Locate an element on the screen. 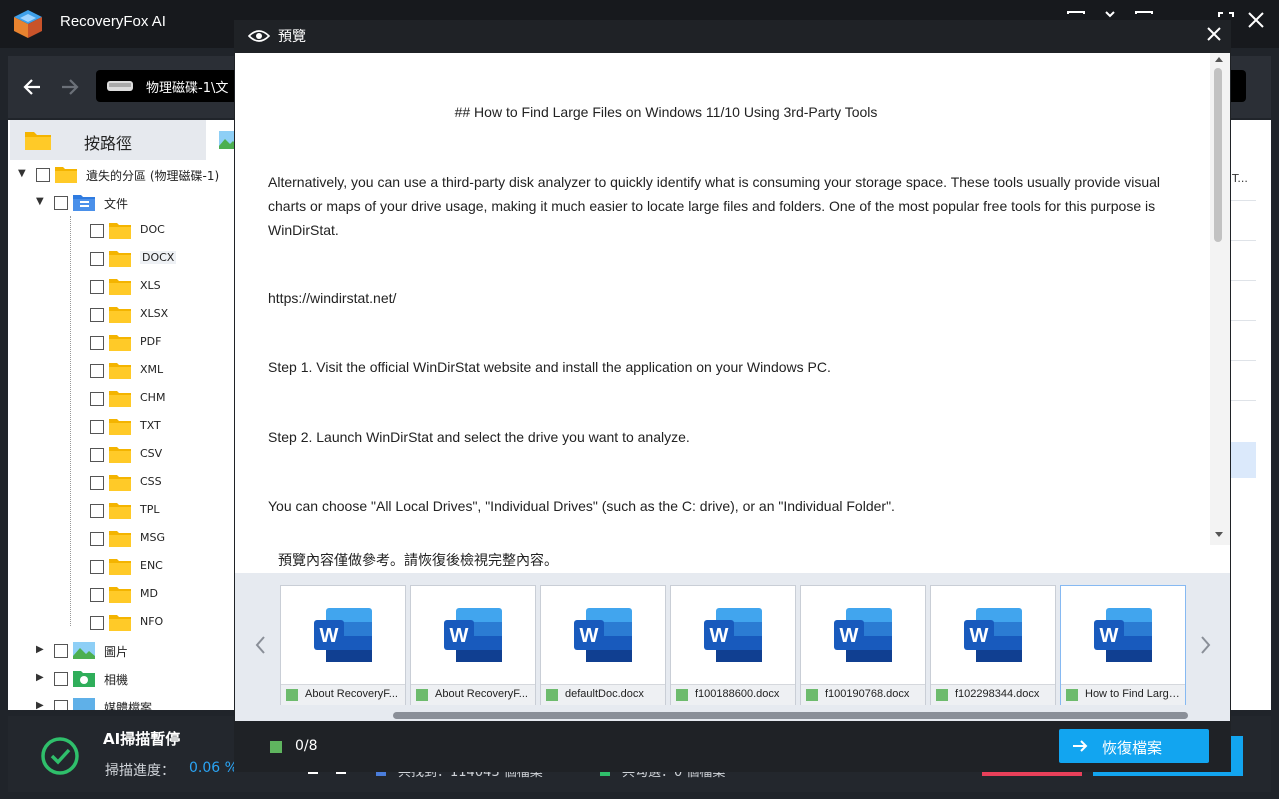 The width and height of the screenshot is (1279, 799). thumbnail-filename: defaultDoc.docx is located at coordinates (604, 694).